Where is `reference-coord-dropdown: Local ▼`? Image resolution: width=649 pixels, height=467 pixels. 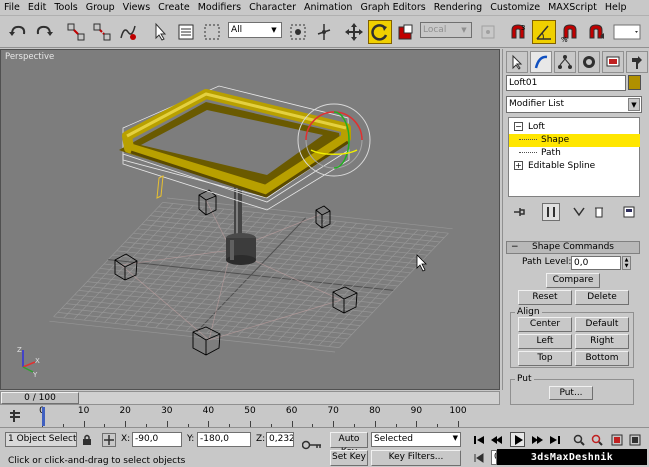 reference-coord-dropdown: Local ▼ is located at coordinates (446, 30).